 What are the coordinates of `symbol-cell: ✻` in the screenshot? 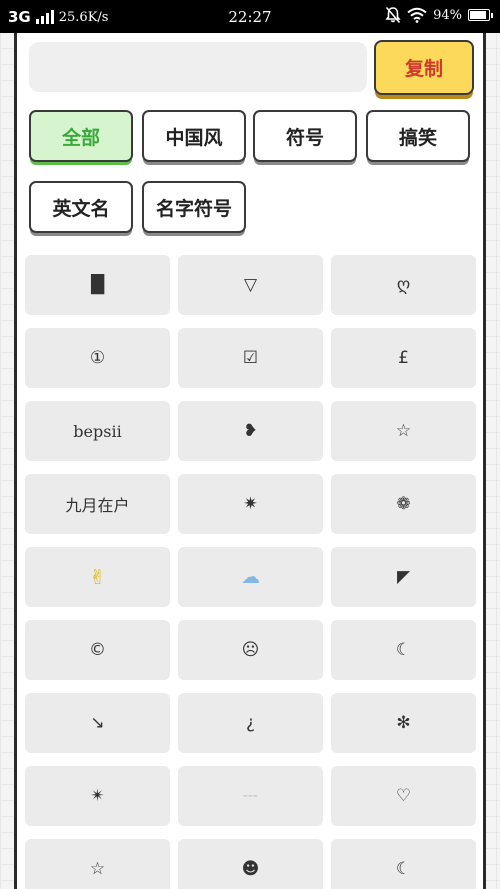 It's located at (403, 723).